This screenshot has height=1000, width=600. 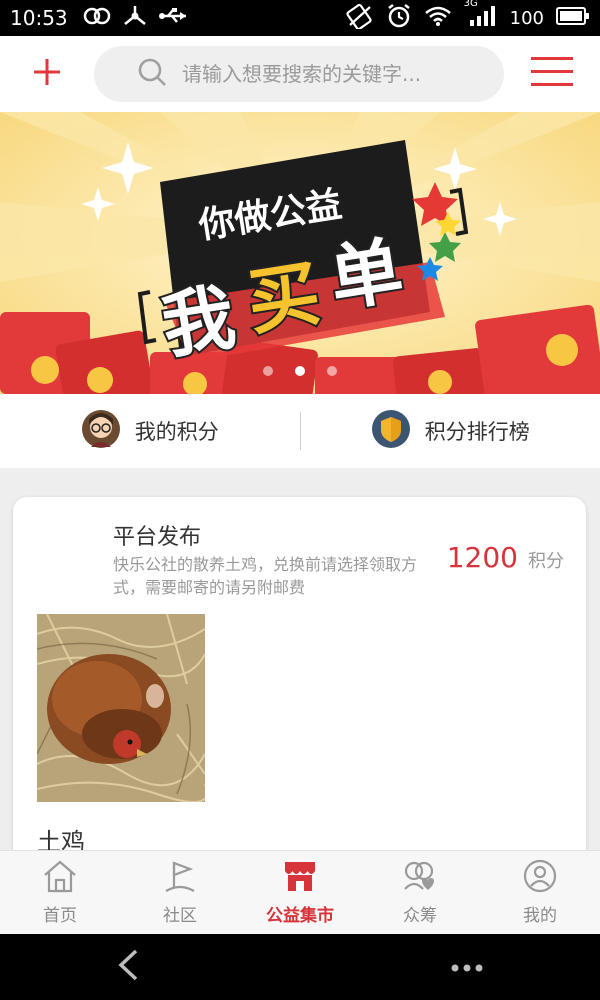 I want to click on points-value: 1200, so click(x=482, y=557).